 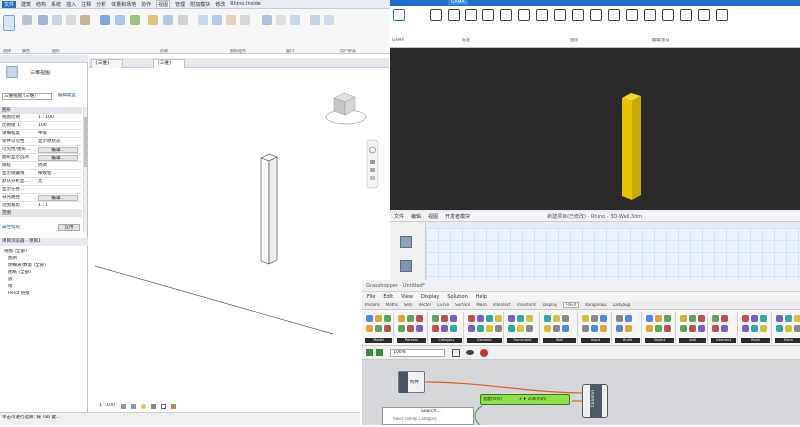 What do you see at coordinates (168, 20) in the screenshot?
I see `elevation-icon` at bounding box center [168, 20].